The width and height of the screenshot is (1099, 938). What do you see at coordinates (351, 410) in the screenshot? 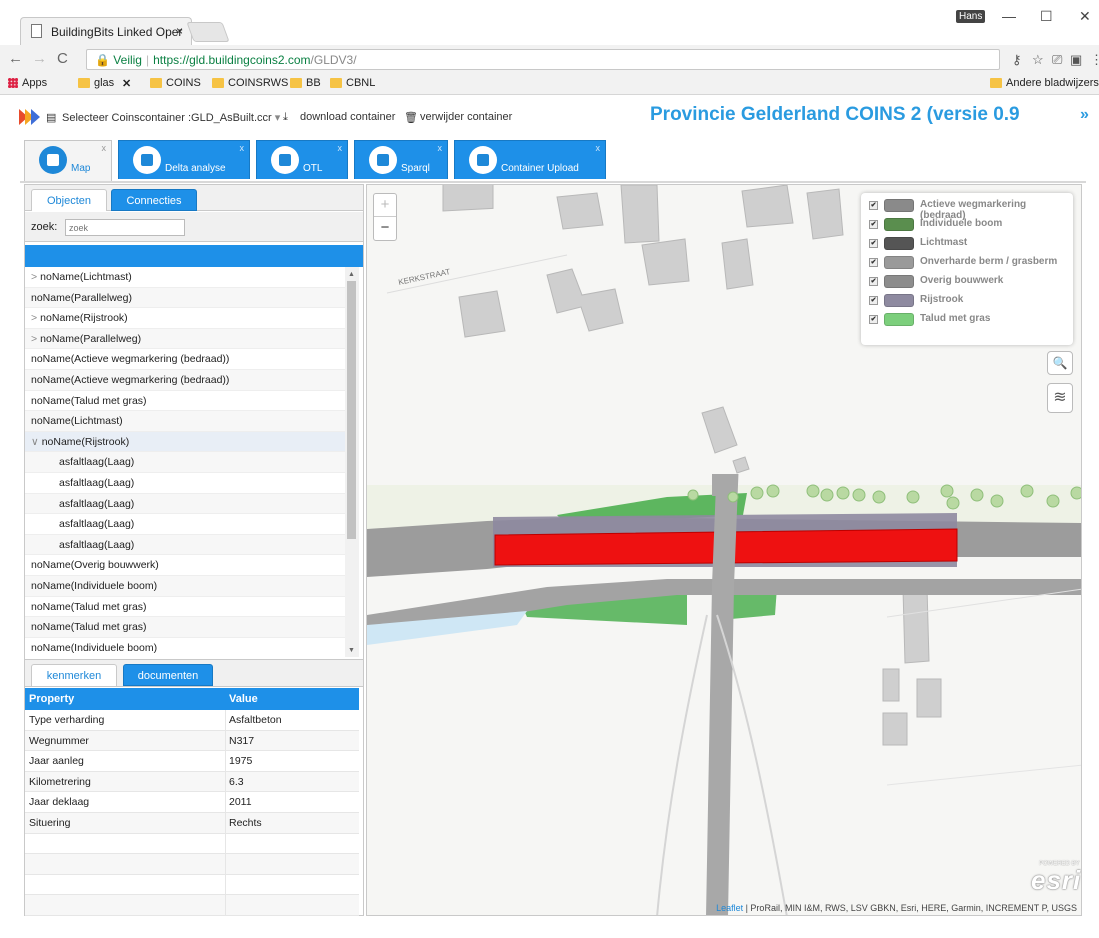
I see `tree-scrollbar-thumb` at bounding box center [351, 410].